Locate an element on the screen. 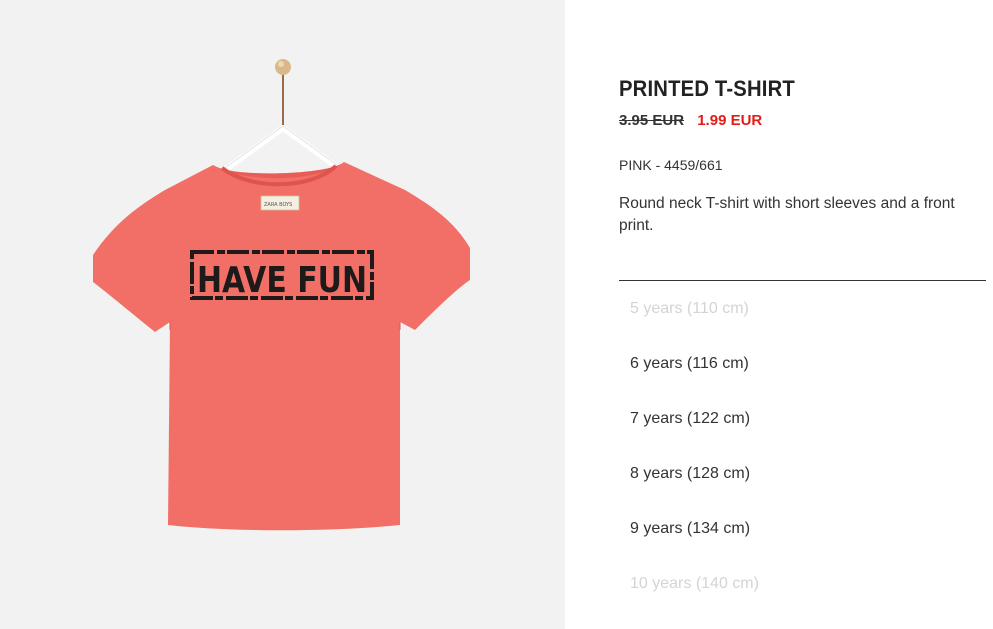  size-option: 6 years (116 cm) is located at coordinates (802, 363).